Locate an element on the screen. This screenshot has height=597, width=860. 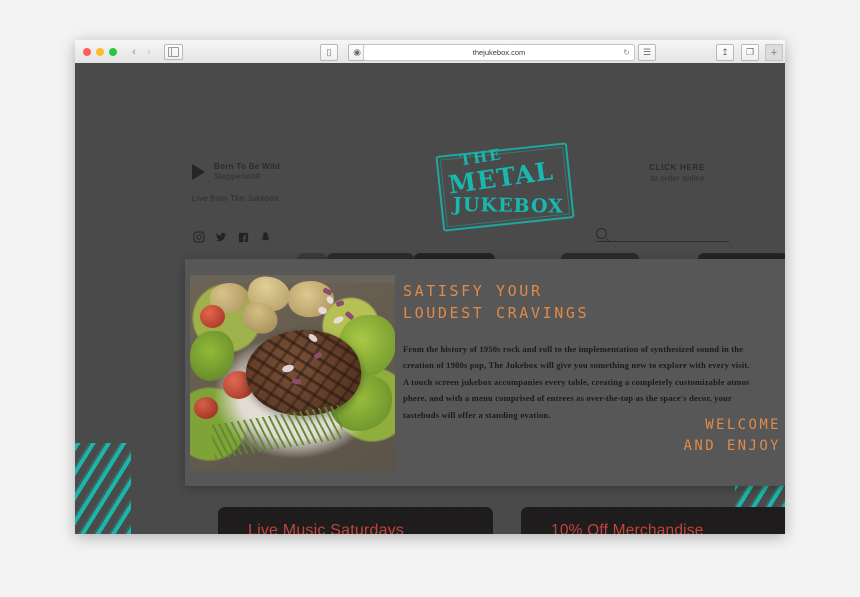
logo-line-jukebox: JUKEBOX is located at coordinates (508, 205).